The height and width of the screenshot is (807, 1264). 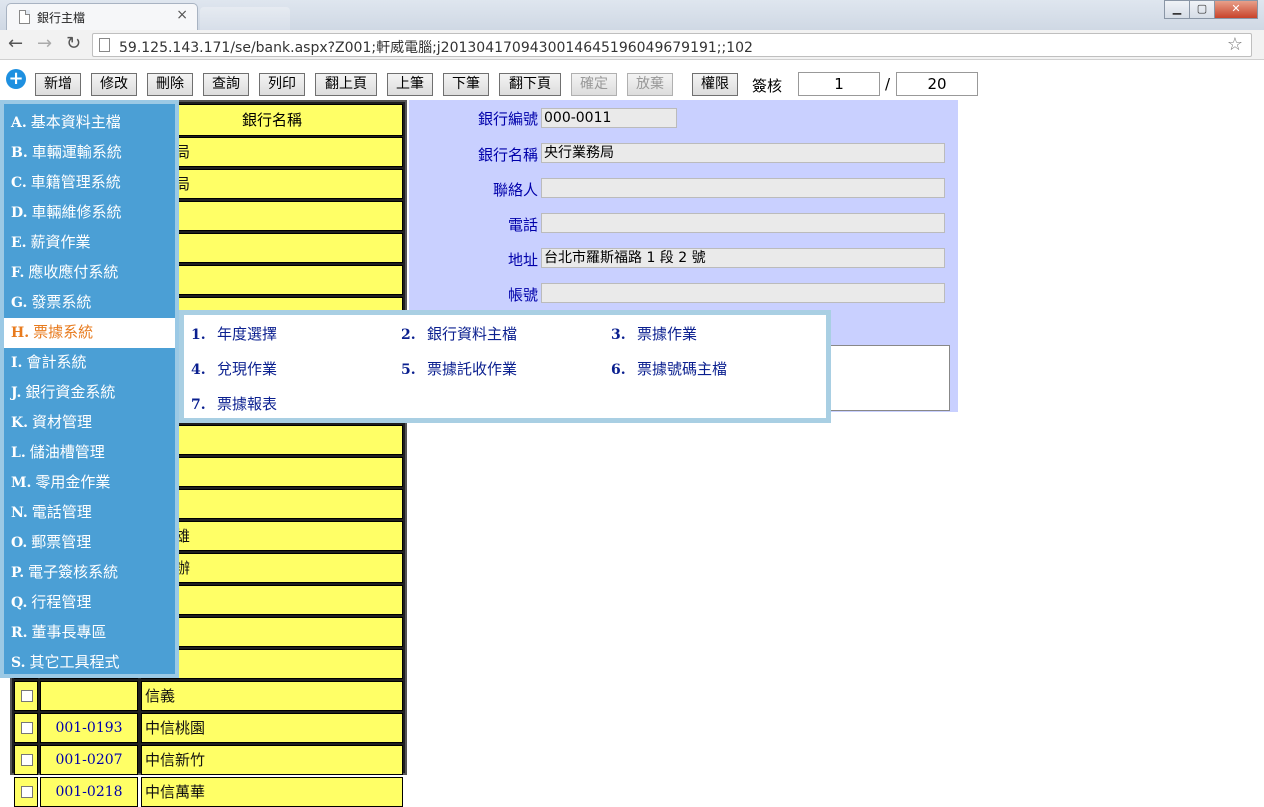 I want to click on current-page-input: 1, so click(x=839, y=84).